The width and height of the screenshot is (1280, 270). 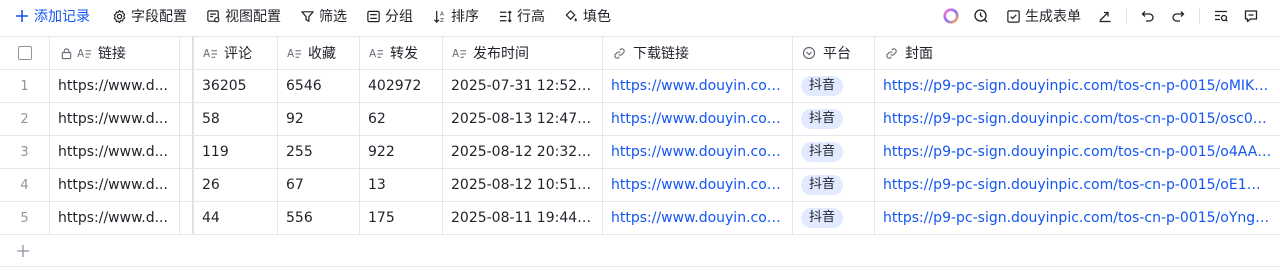 What do you see at coordinates (236, 152) in the screenshot?
I see `cell-comments: 119` at bounding box center [236, 152].